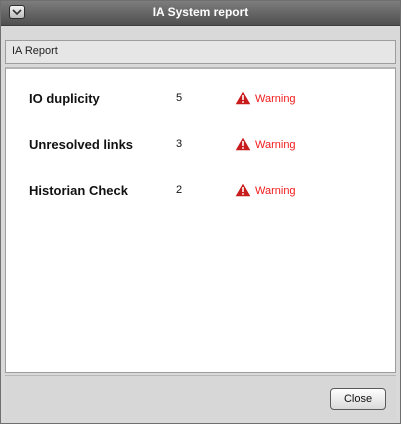 This screenshot has height=424, width=401. I want to click on list-item: Unresolved links 3 Warning, so click(200, 145).